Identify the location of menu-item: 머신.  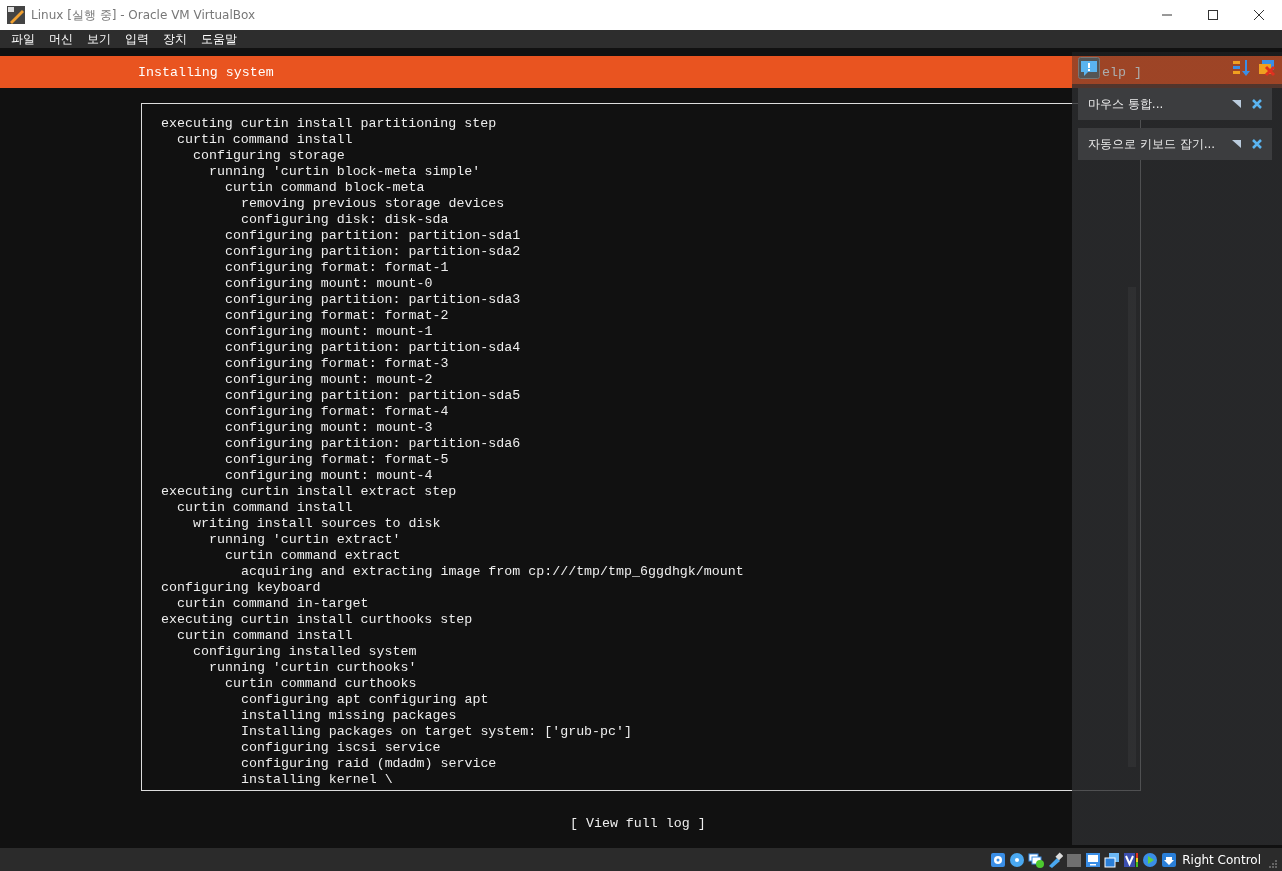
(61, 39).